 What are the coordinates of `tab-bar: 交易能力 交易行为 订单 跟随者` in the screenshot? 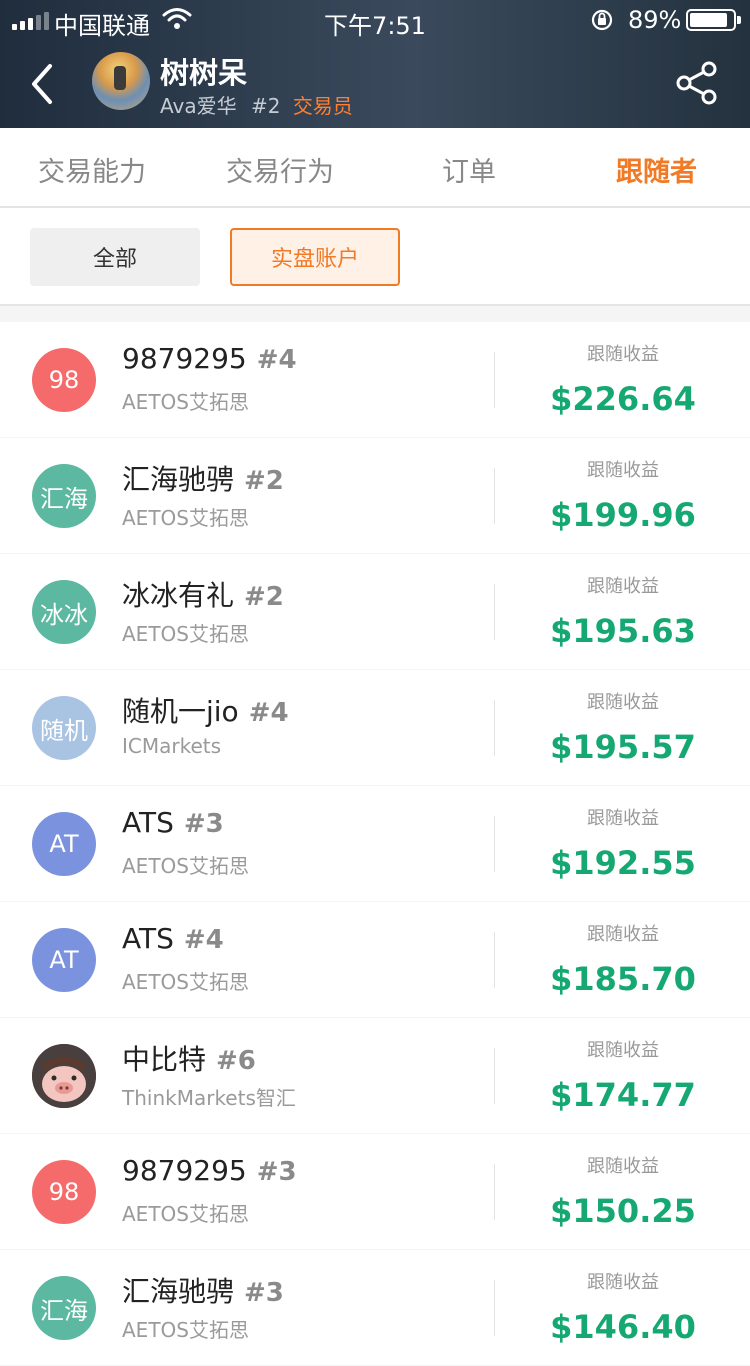 It's located at (375, 168).